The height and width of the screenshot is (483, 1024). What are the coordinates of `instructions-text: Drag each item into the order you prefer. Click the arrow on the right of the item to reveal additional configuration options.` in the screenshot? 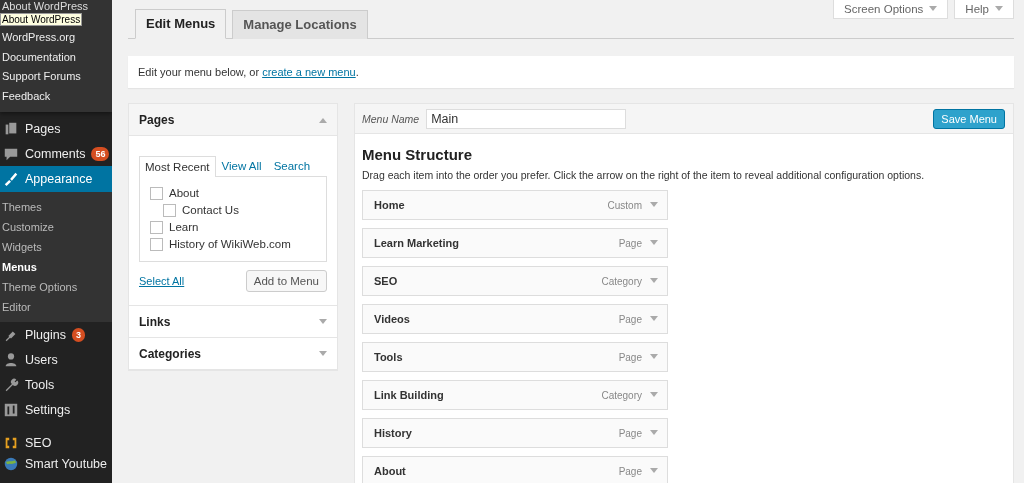 It's located at (644, 175).